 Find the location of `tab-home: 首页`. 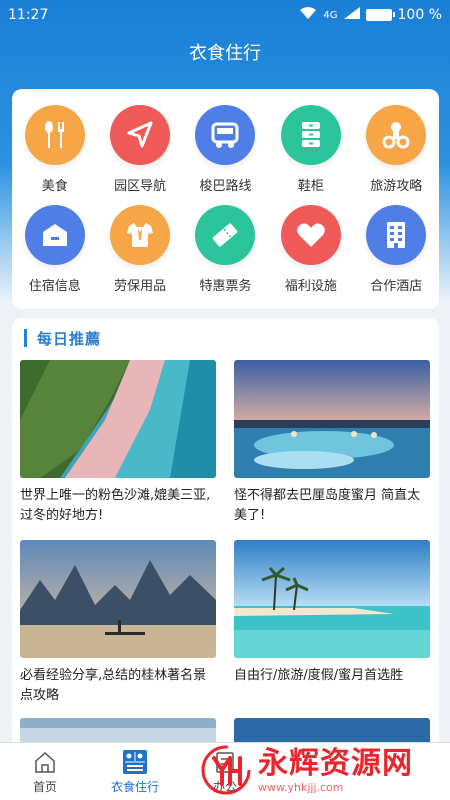

tab-home: 首页 is located at coordinates (45, 771).